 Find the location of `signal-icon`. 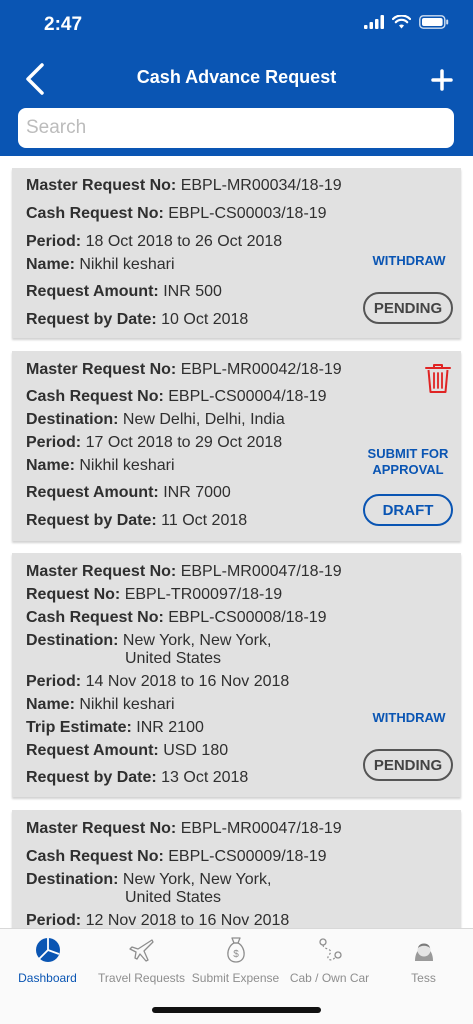

signal-icon is located at coordinates (374, 22).